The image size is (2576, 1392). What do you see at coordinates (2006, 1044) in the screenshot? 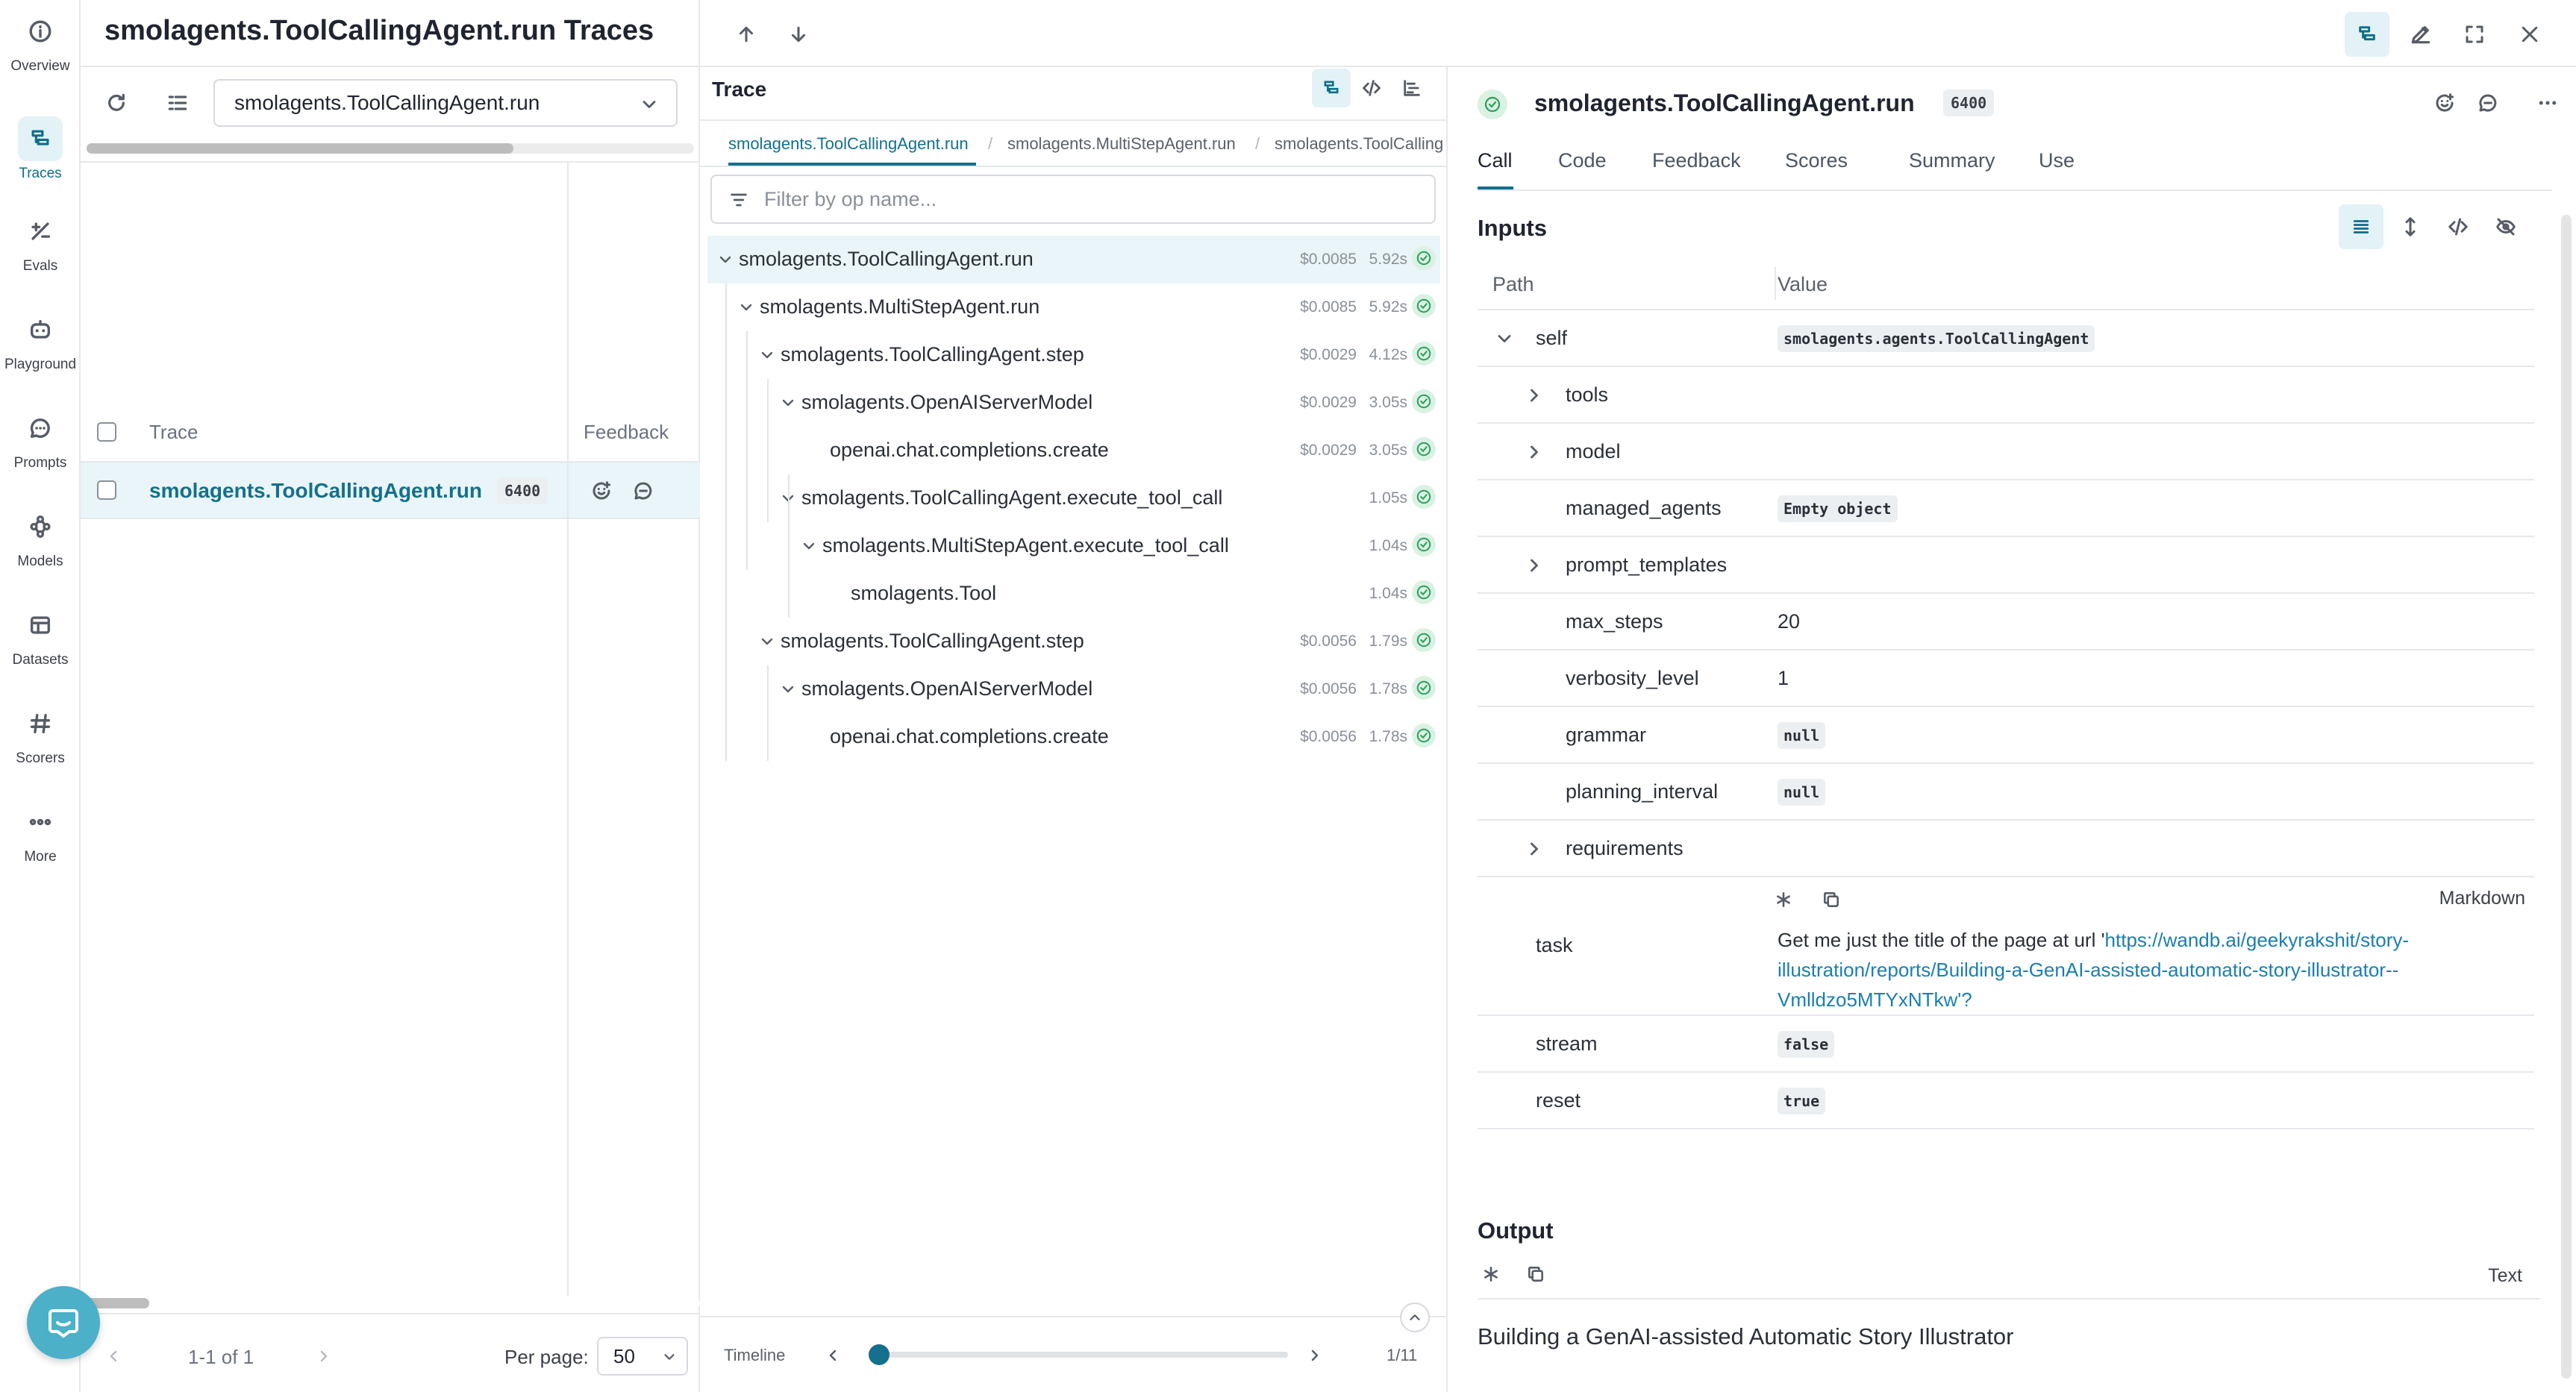
I see `input-row-stream: stream false` at bounding box center [2006, 1044].